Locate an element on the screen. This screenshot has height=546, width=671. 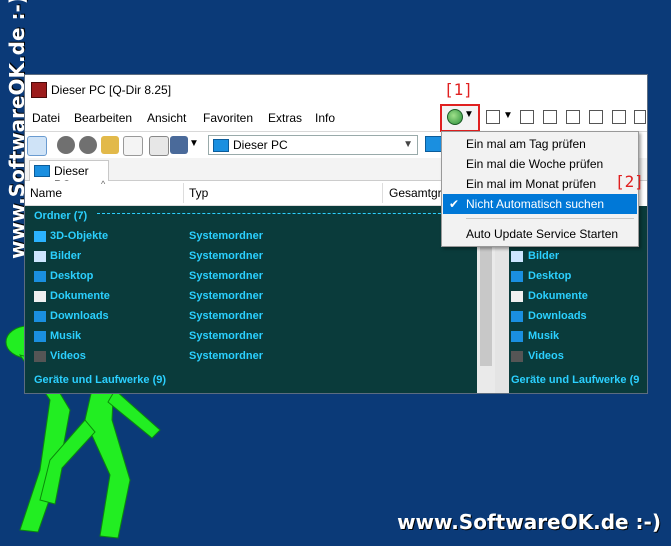
layout-4-icon is located at coordinates (573, 117).